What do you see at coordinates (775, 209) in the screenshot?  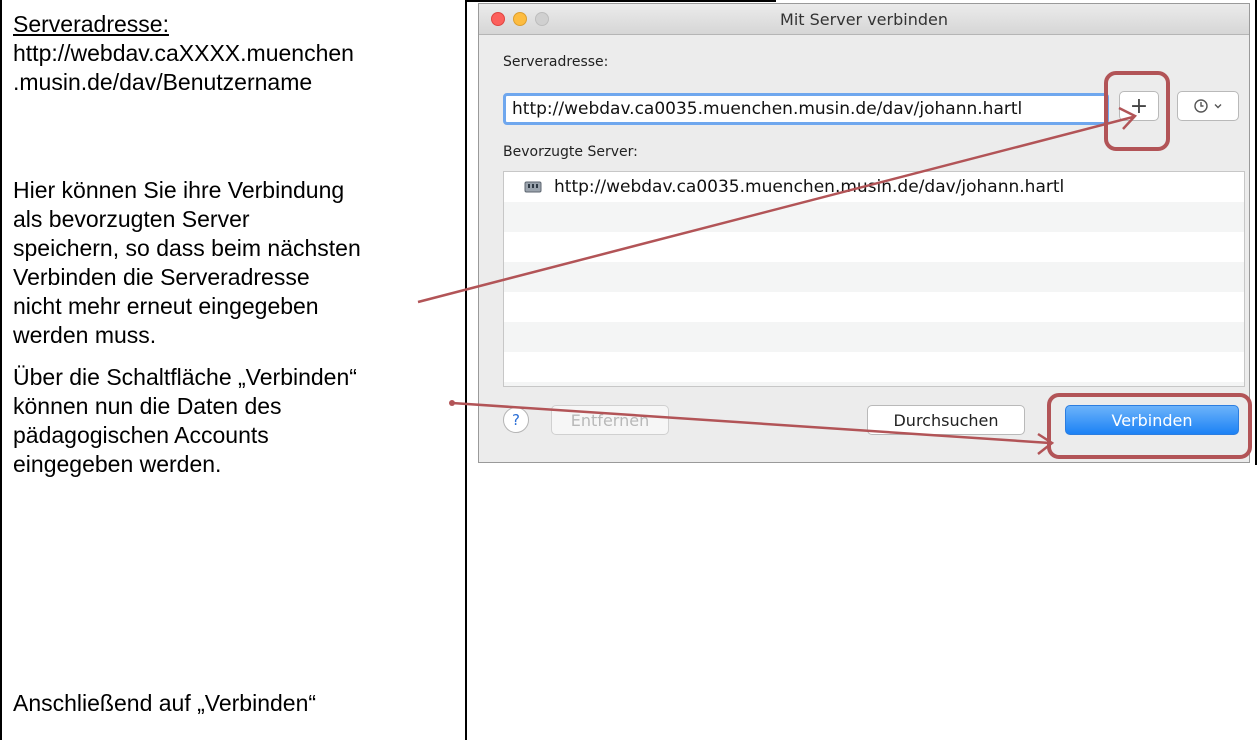 I see `arrow-to-plus-button` at bounding box center [775, 209].